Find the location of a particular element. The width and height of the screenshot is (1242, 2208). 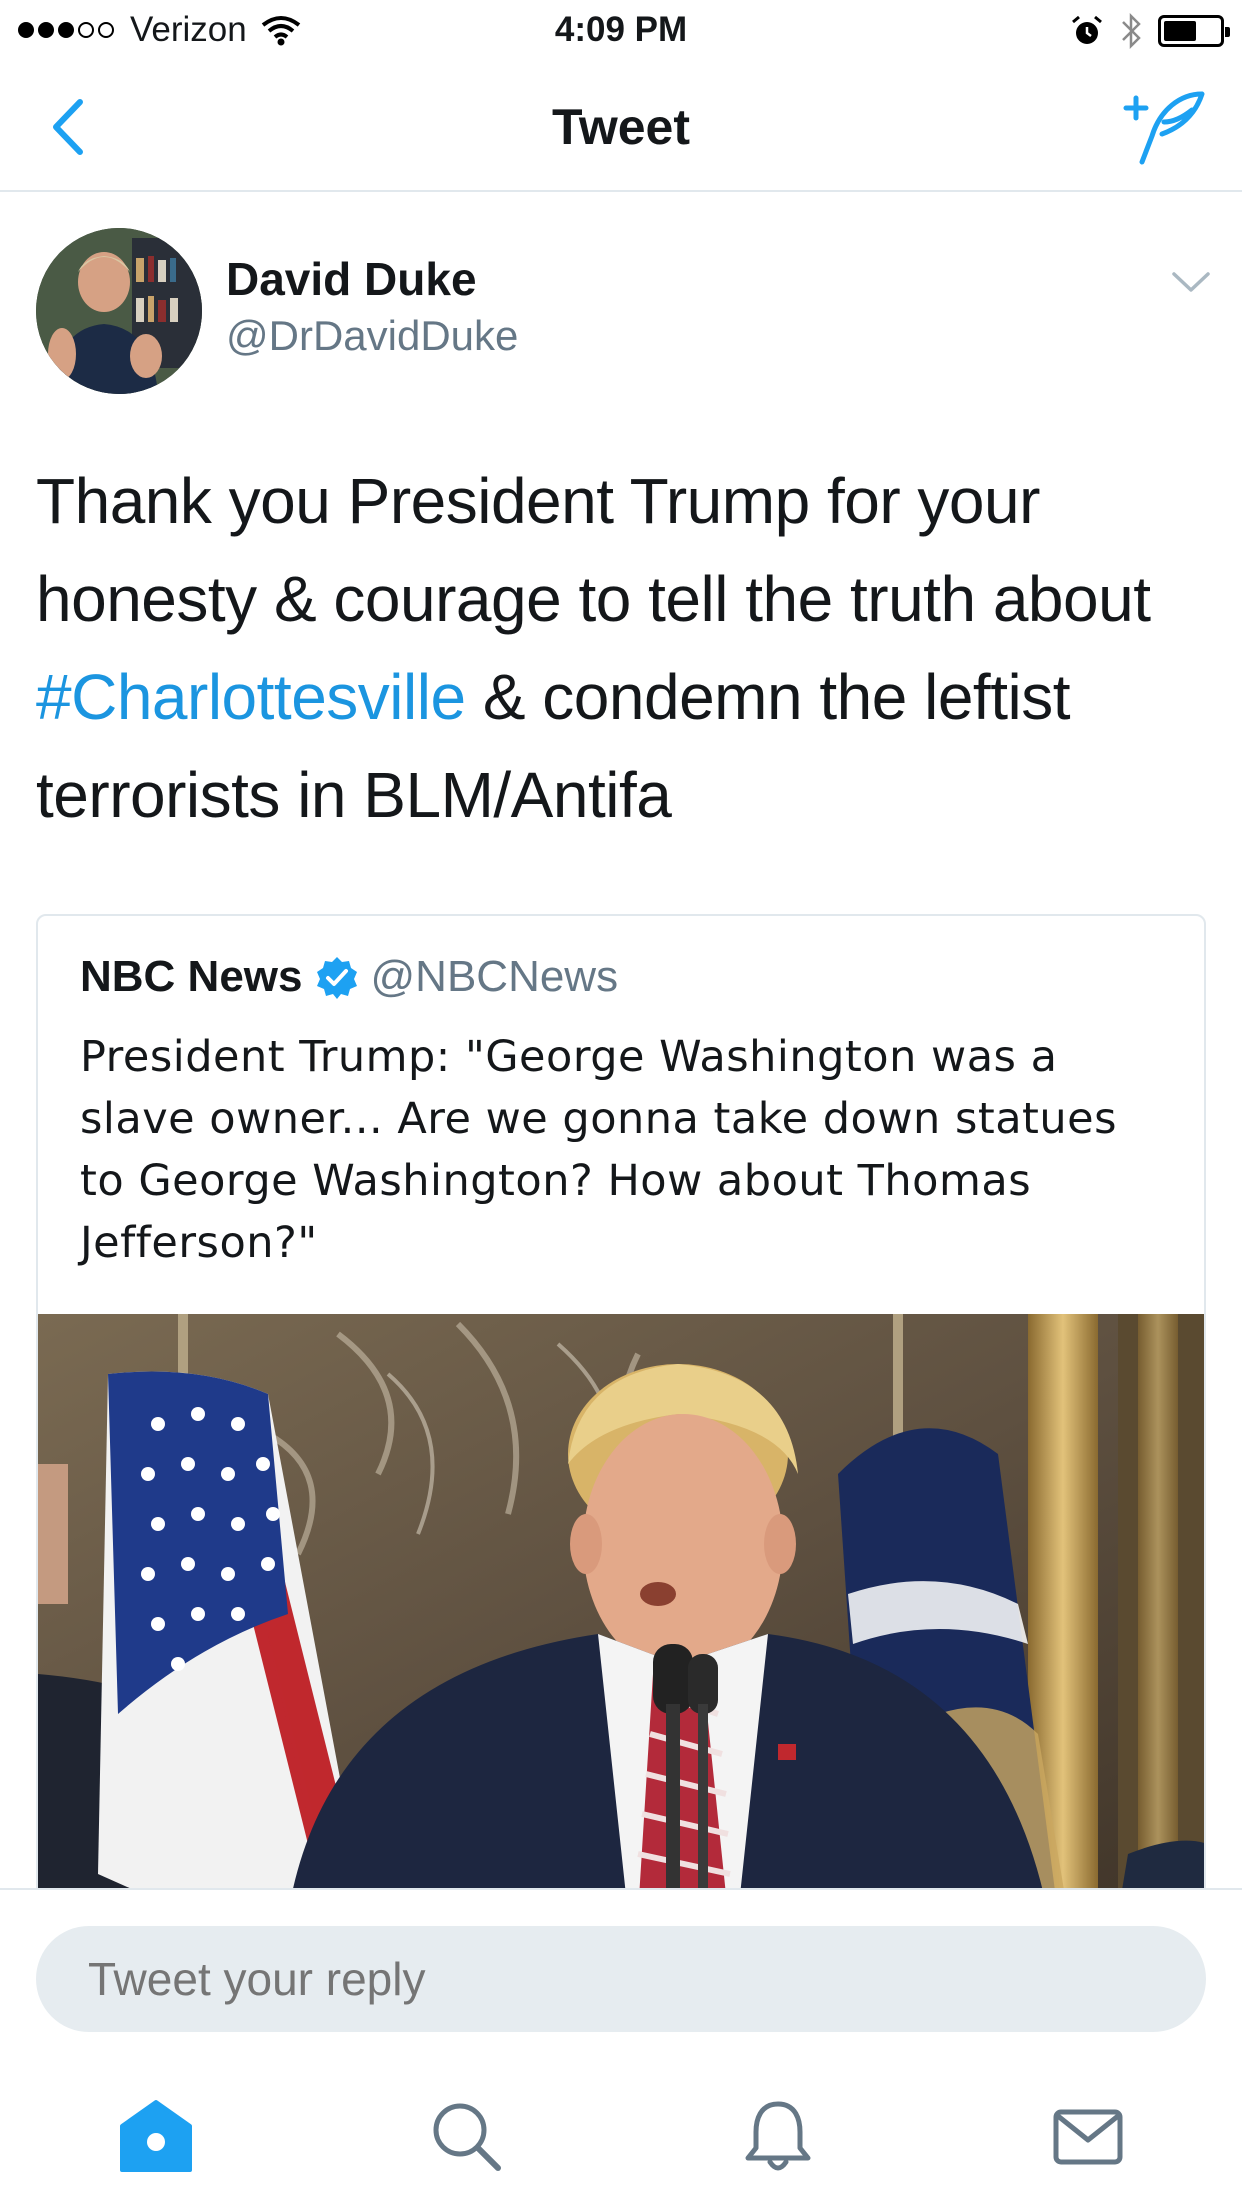

bell-icon is located at coordinates (778, 2136).